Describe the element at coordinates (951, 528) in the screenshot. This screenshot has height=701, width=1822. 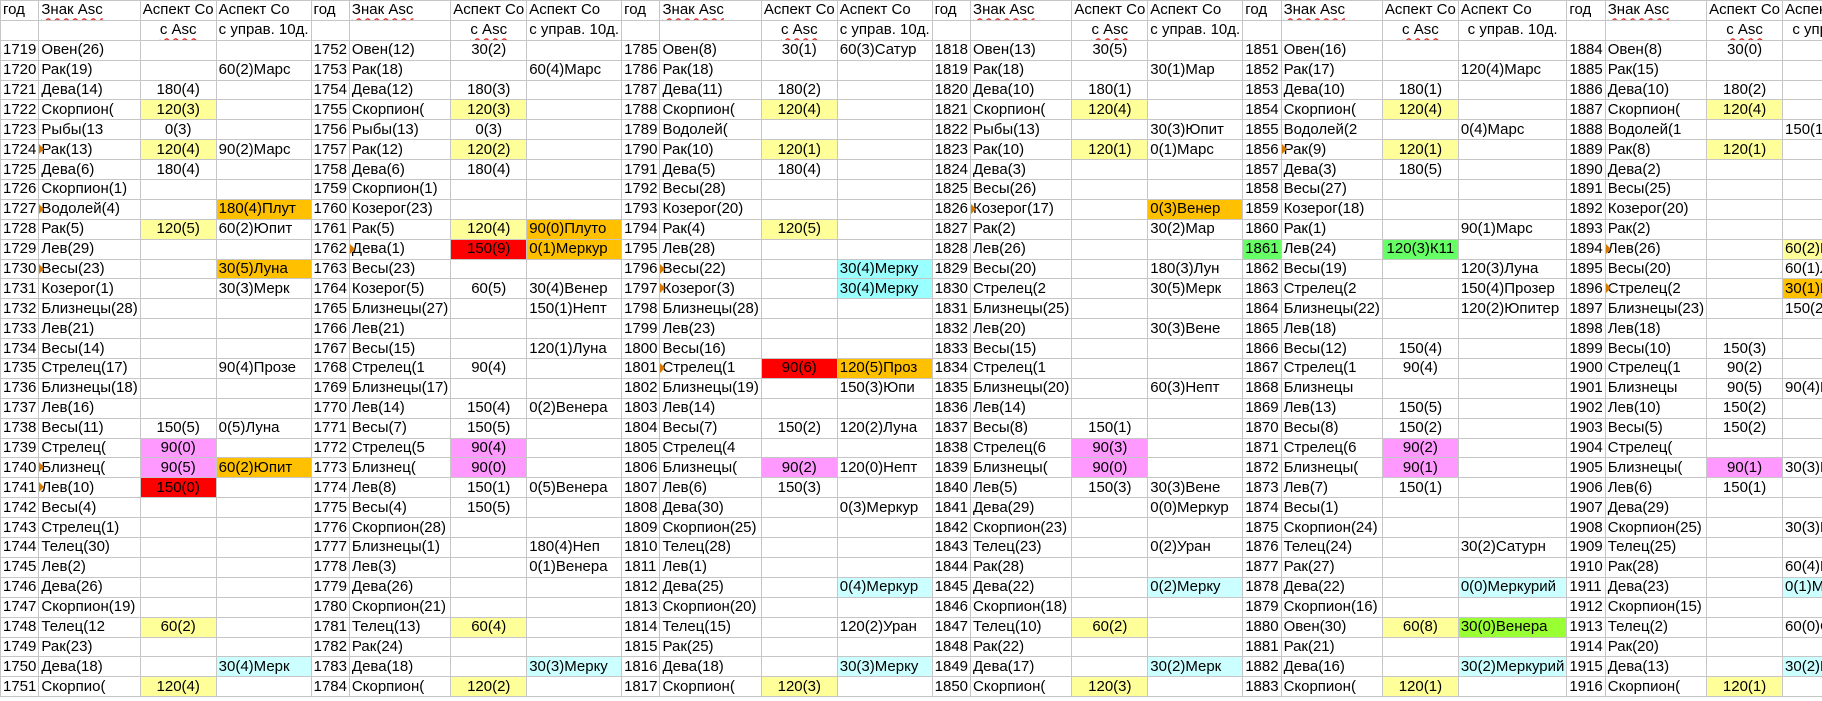
I see `cell-year: 1842` at that location.